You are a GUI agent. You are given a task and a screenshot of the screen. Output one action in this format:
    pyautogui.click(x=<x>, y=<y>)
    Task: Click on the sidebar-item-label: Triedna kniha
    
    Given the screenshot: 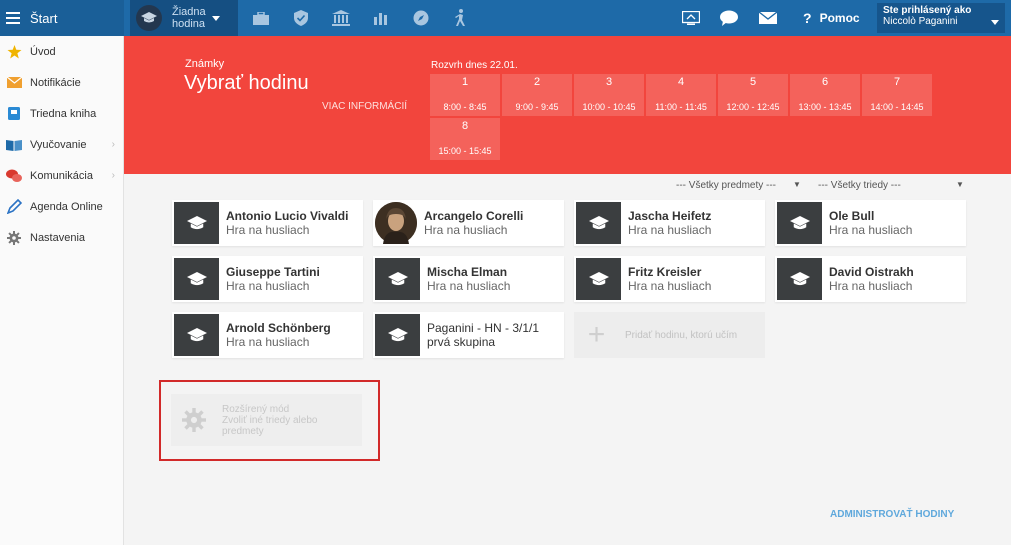 What is the action you would take?
    pyautogui.click(x=63, y=113)
    